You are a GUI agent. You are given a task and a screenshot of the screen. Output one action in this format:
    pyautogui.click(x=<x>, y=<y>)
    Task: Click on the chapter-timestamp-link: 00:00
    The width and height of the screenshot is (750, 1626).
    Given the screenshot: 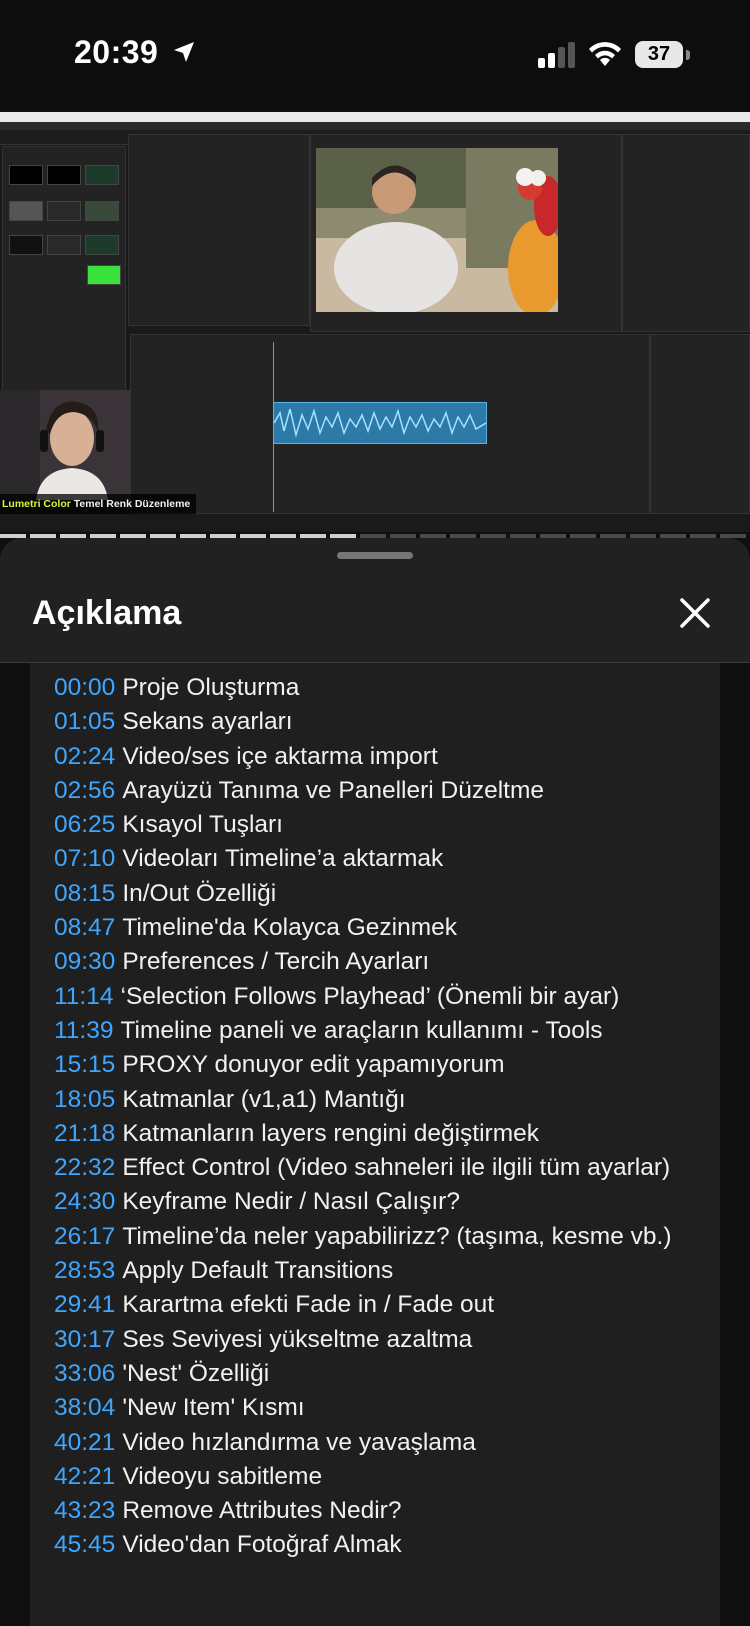 What is the action you would take?
    pyautogui.click(x=84, y=687)
    